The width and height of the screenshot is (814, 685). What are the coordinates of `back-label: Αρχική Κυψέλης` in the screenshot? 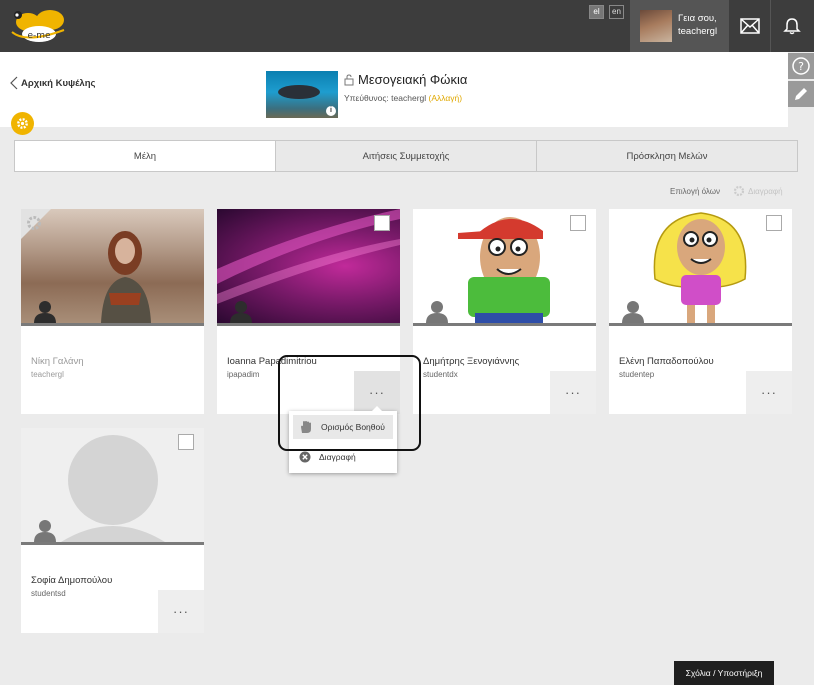 It's located at (58, 83).